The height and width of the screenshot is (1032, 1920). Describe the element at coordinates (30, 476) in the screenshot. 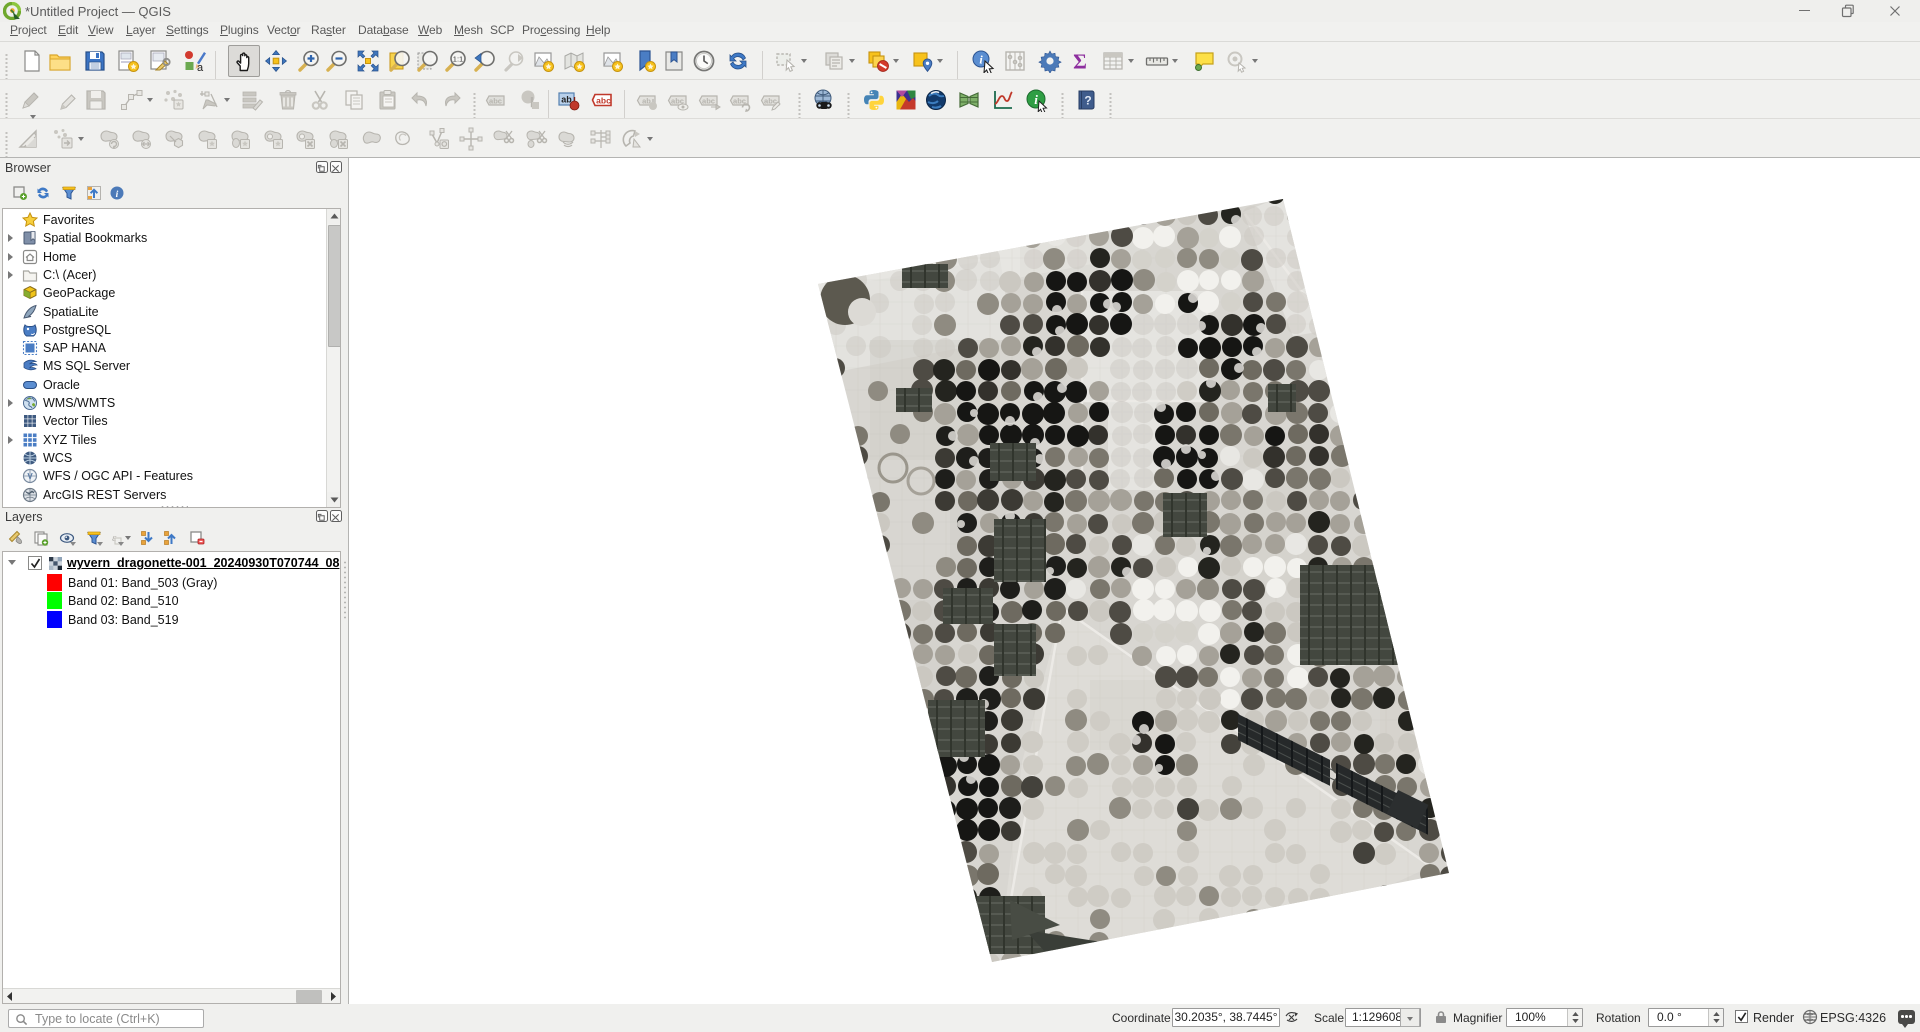

I see `svg-text: V` at that location.